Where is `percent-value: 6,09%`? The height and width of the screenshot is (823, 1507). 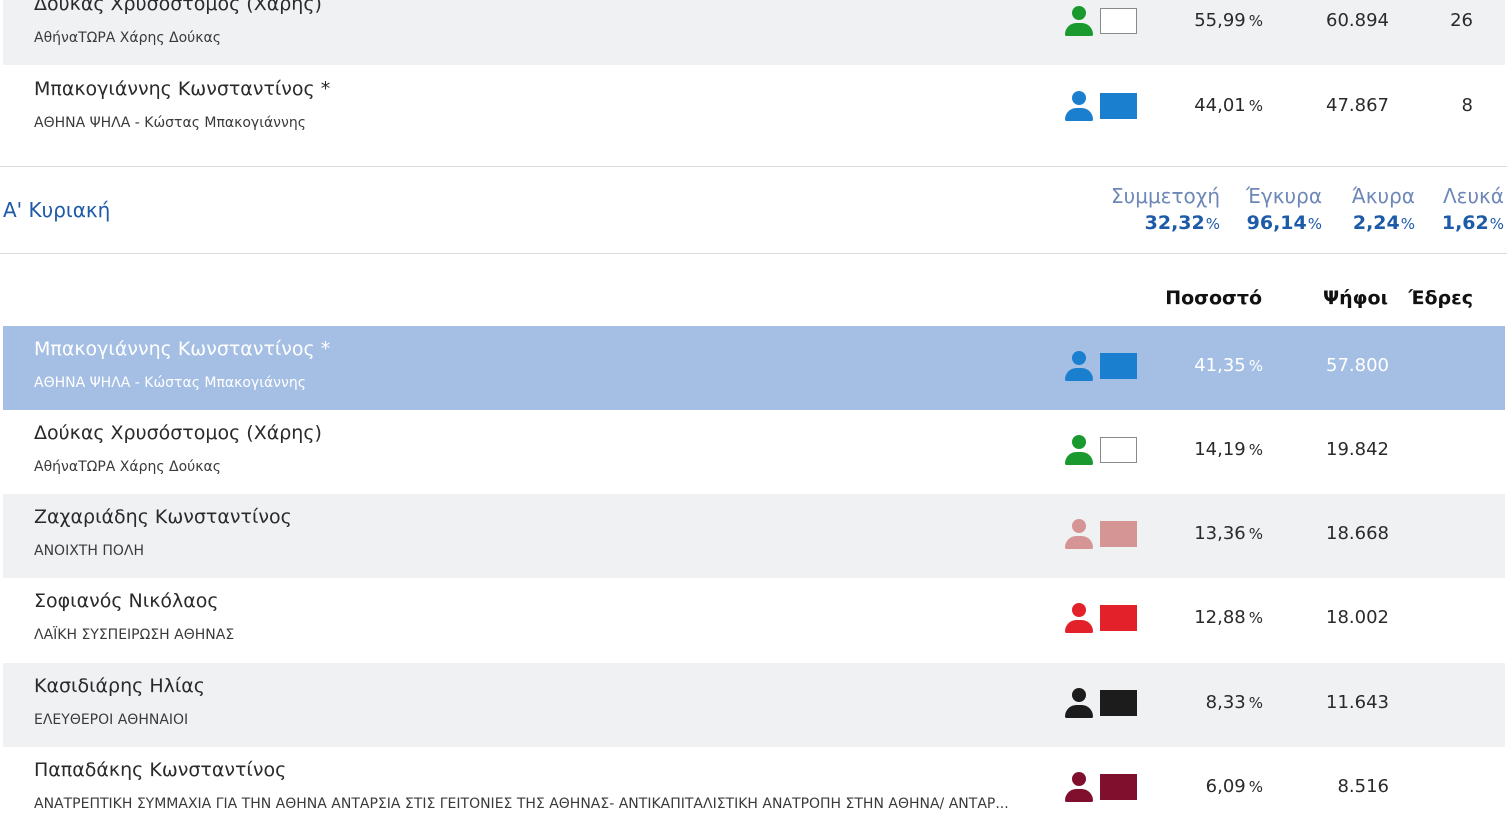 percent-value: 6,09% is located at coordinates (1234, 786).